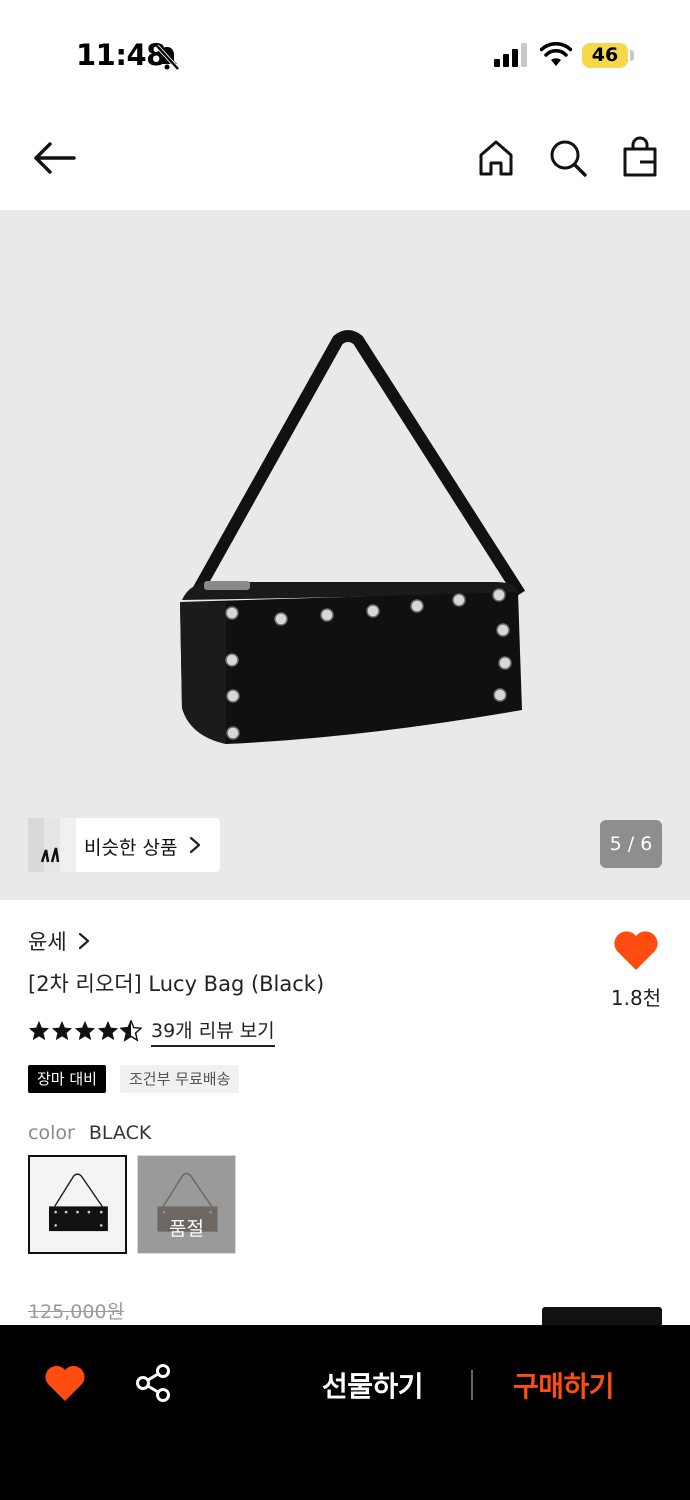 This screenshot has height=1500, width=690. I want to click on original-price: 125,000원, so click(76, 1312).